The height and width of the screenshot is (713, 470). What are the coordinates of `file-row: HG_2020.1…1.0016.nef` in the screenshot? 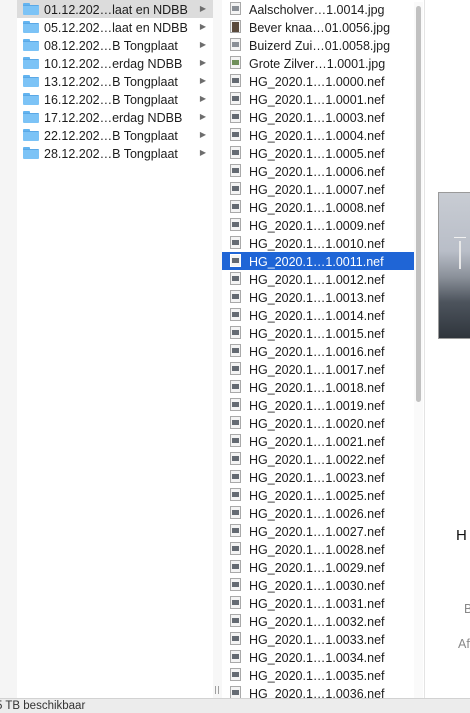 It's located at (318, 351).